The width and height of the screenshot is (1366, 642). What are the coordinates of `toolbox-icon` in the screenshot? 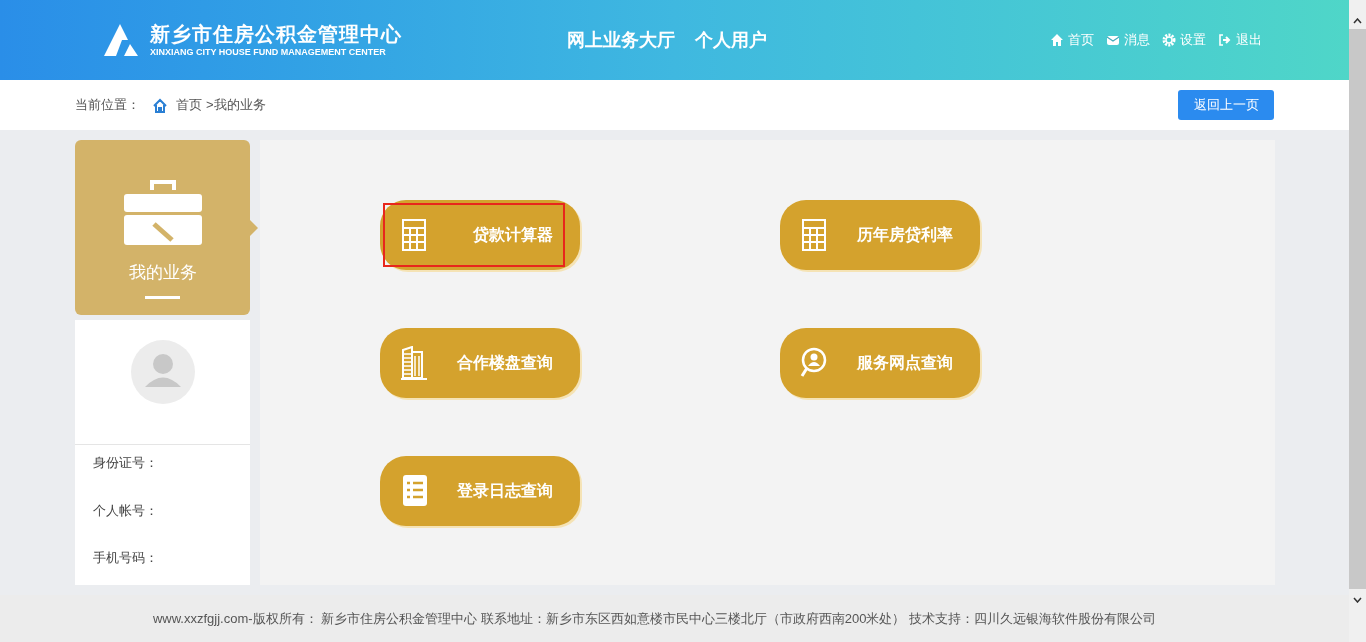 It's located at (162, 213).